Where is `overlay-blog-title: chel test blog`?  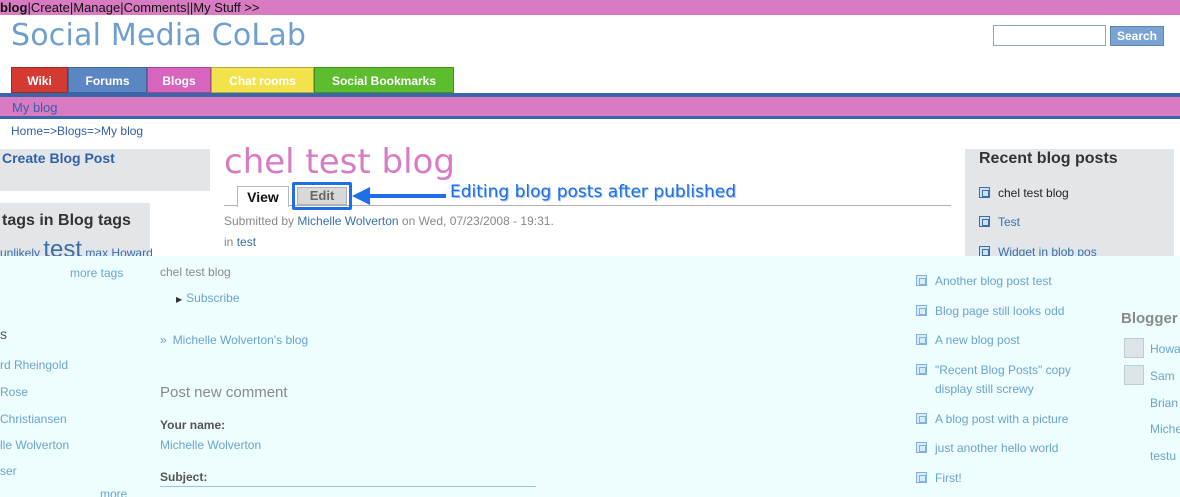
overlay-blog-title: chel test blog is located at coordinates (195, 272).